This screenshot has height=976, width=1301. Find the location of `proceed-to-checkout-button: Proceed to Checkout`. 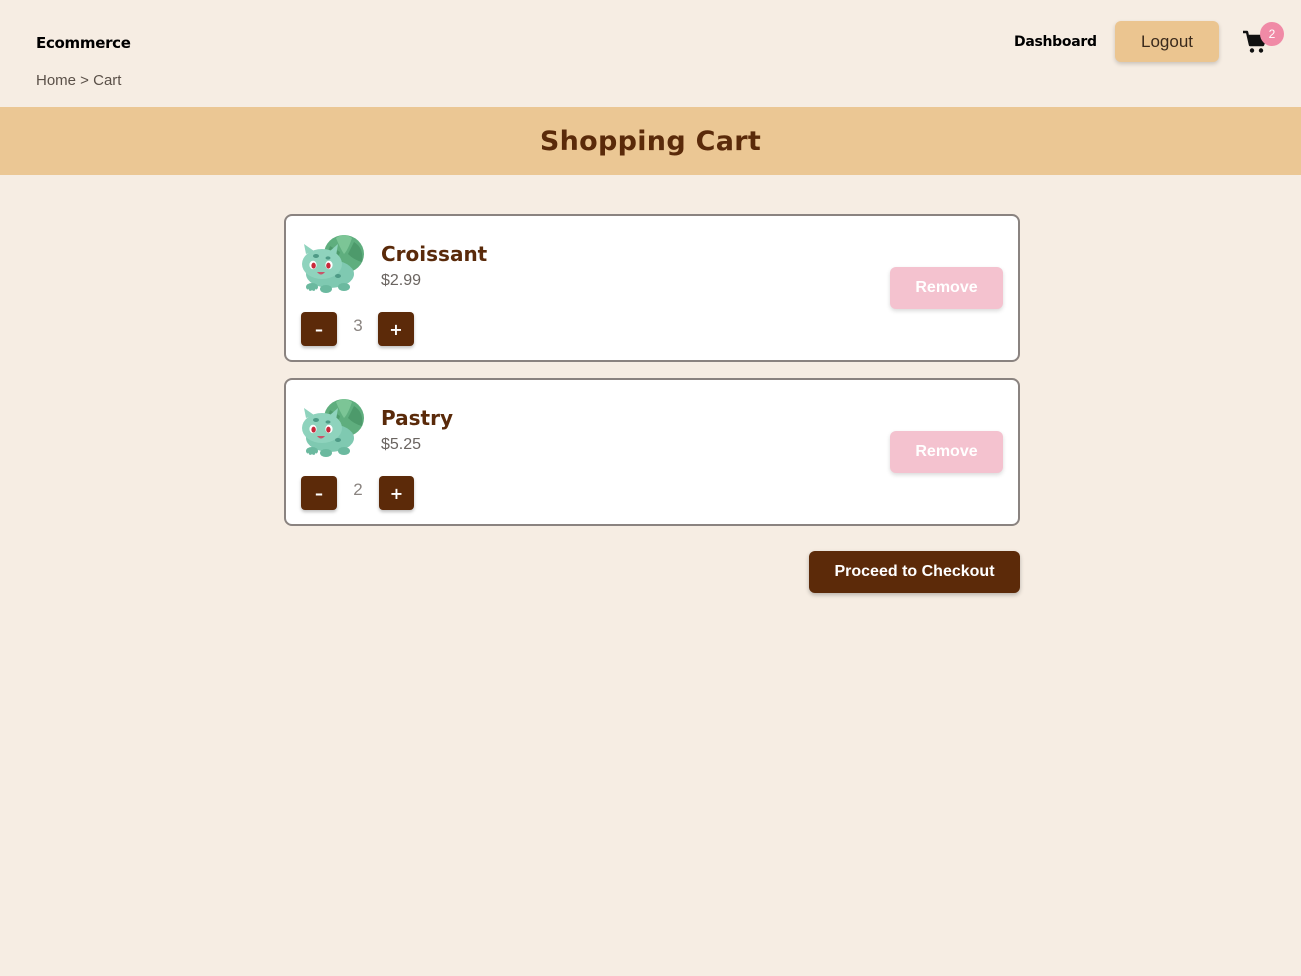

proceed-to-checkout-button: Proceed to Checkout is located at coordinates (914, 572).